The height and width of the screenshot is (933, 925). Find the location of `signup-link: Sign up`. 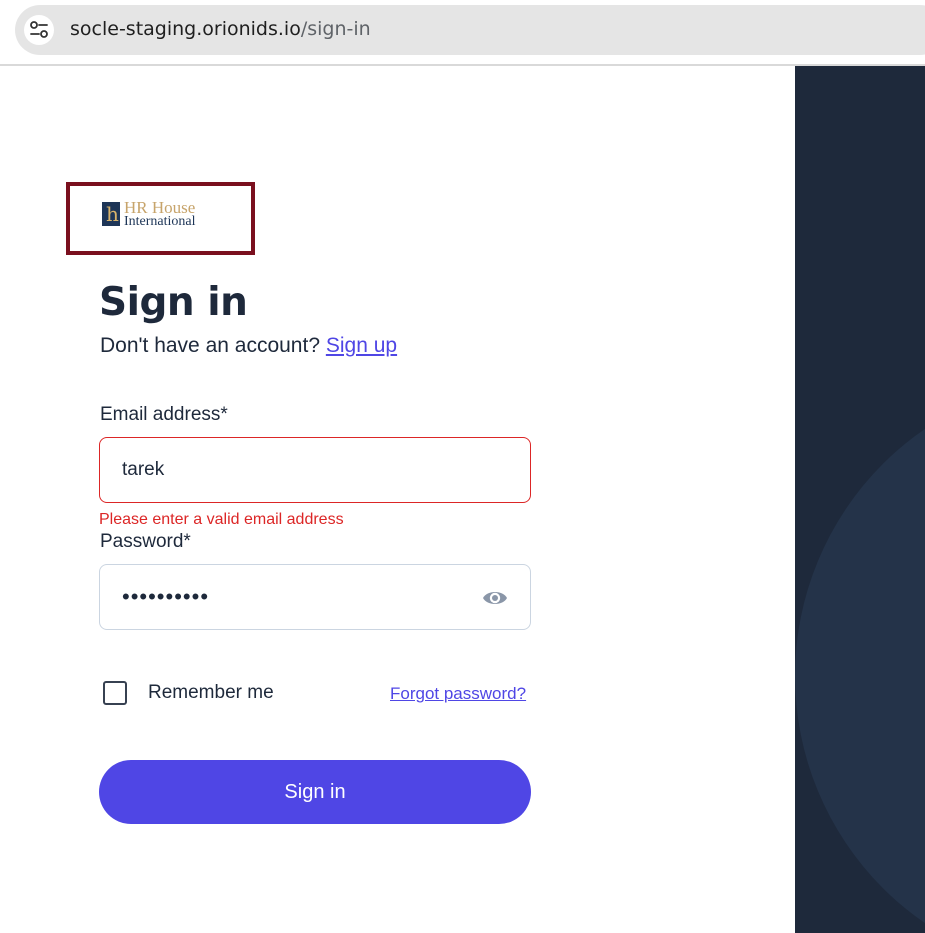

signup-link: Sign up is located at coordinates (361, 345).